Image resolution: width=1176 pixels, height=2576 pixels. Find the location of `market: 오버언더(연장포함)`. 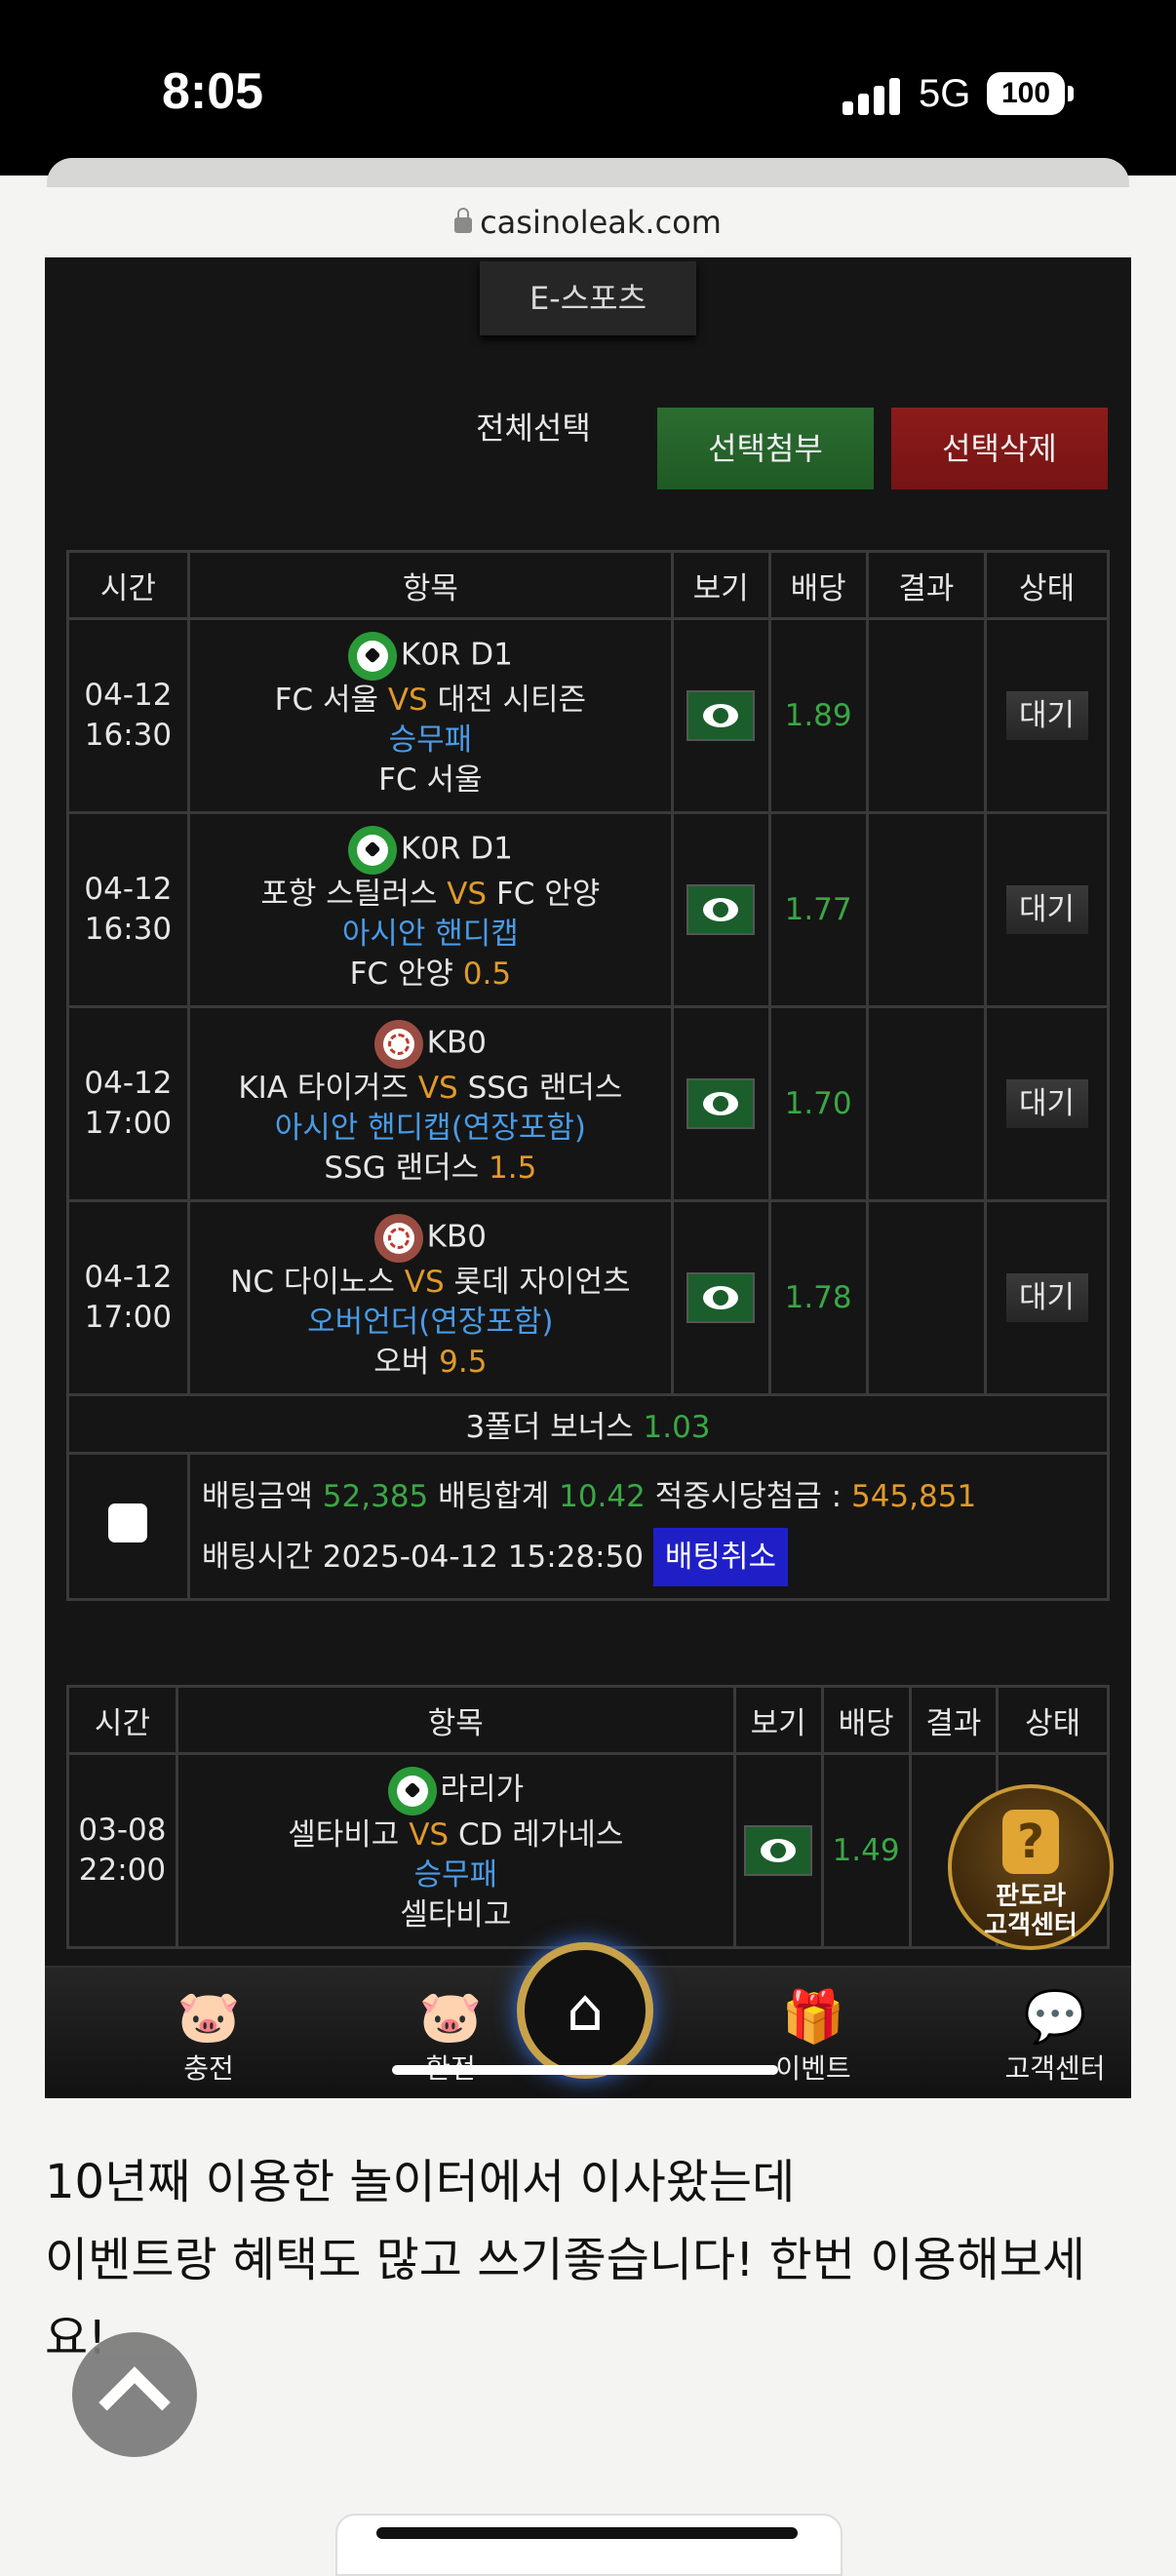

market: 오버언더(연장포함) is located at coordinates (430, 1322).